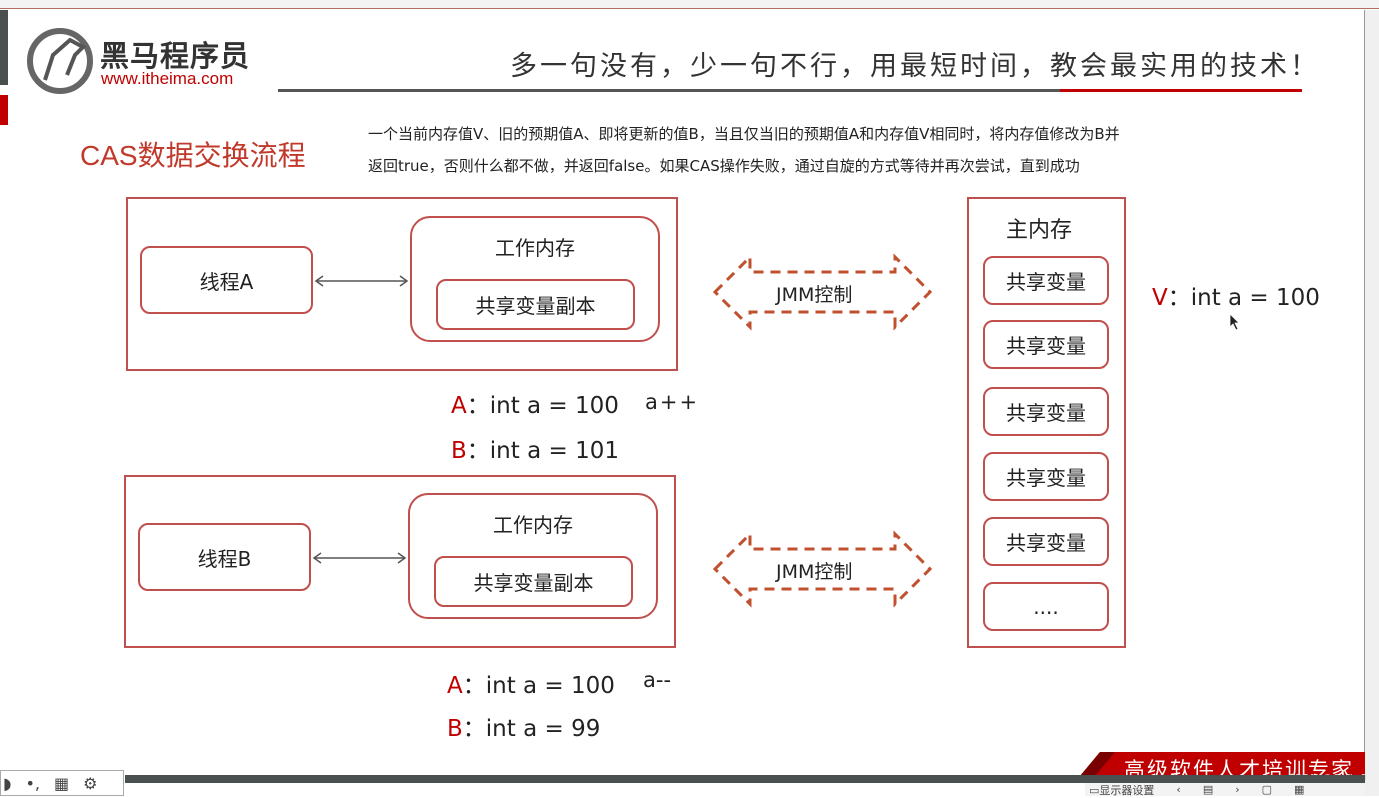 This screenshot has height=798, width=1379. What do you see at coordinates (1094, 790) in the screenshot?
I see `monitor-icon: ▭` at bounding box center [1094, 790].